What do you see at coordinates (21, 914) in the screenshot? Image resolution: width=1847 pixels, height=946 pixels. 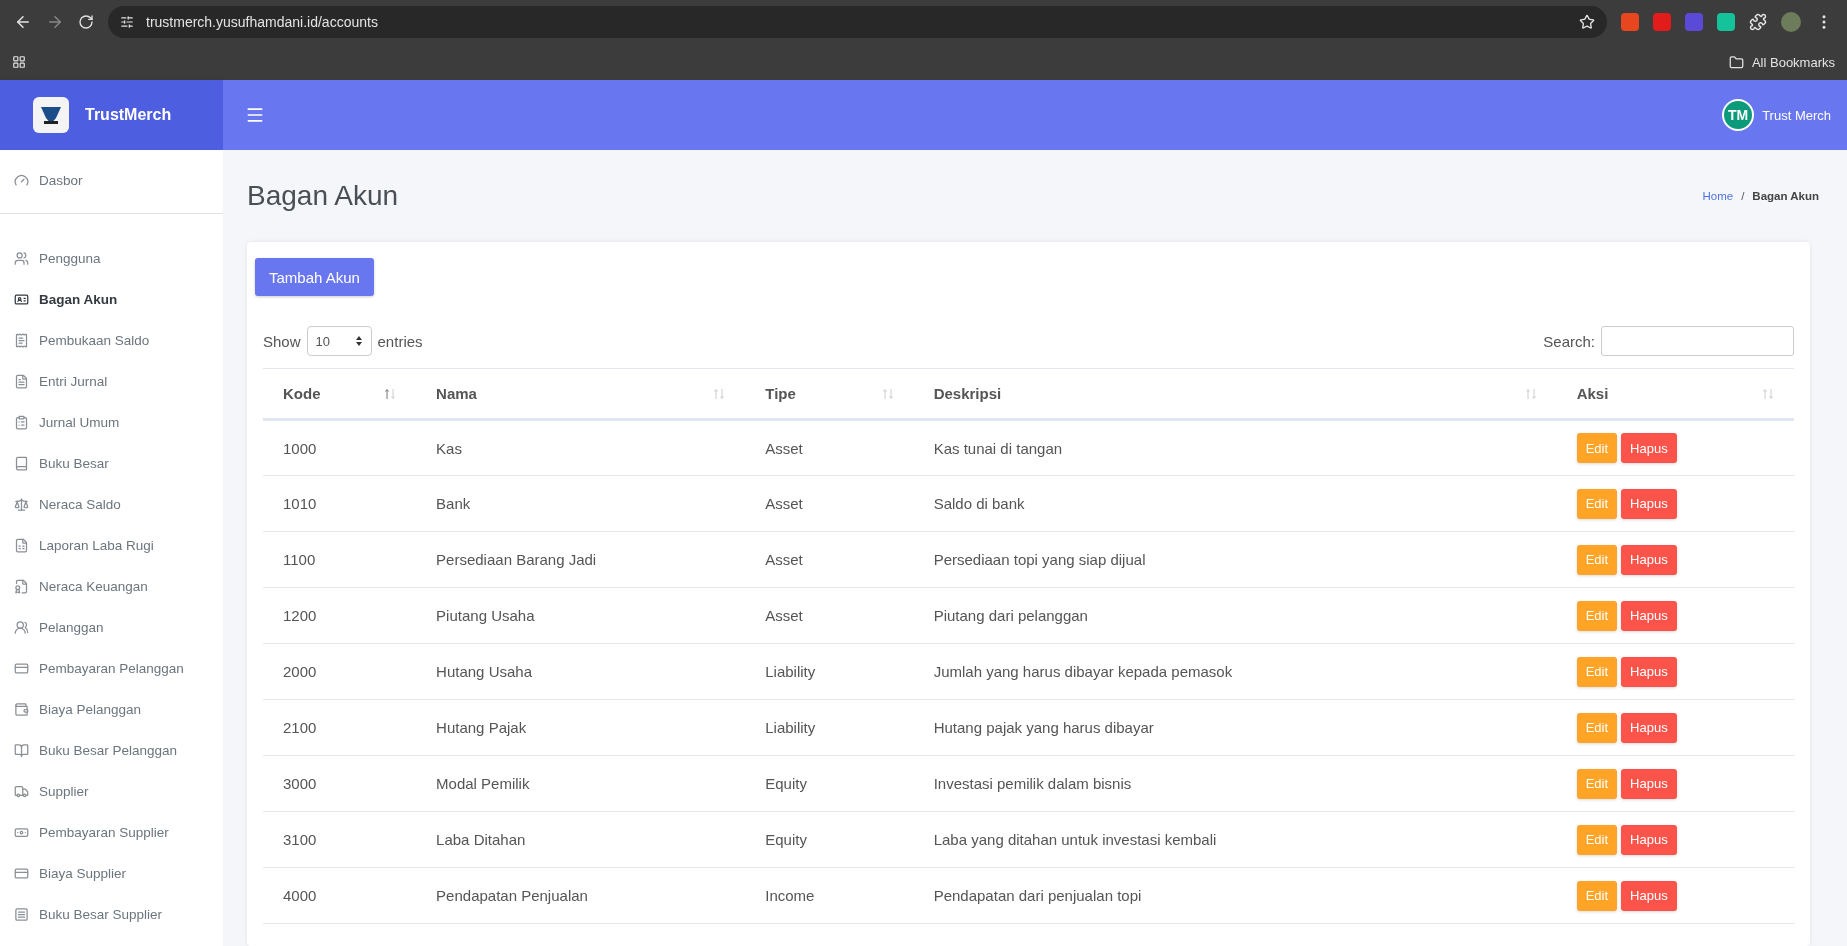 I see `list-card-icon` at bounding box center [21, 914].